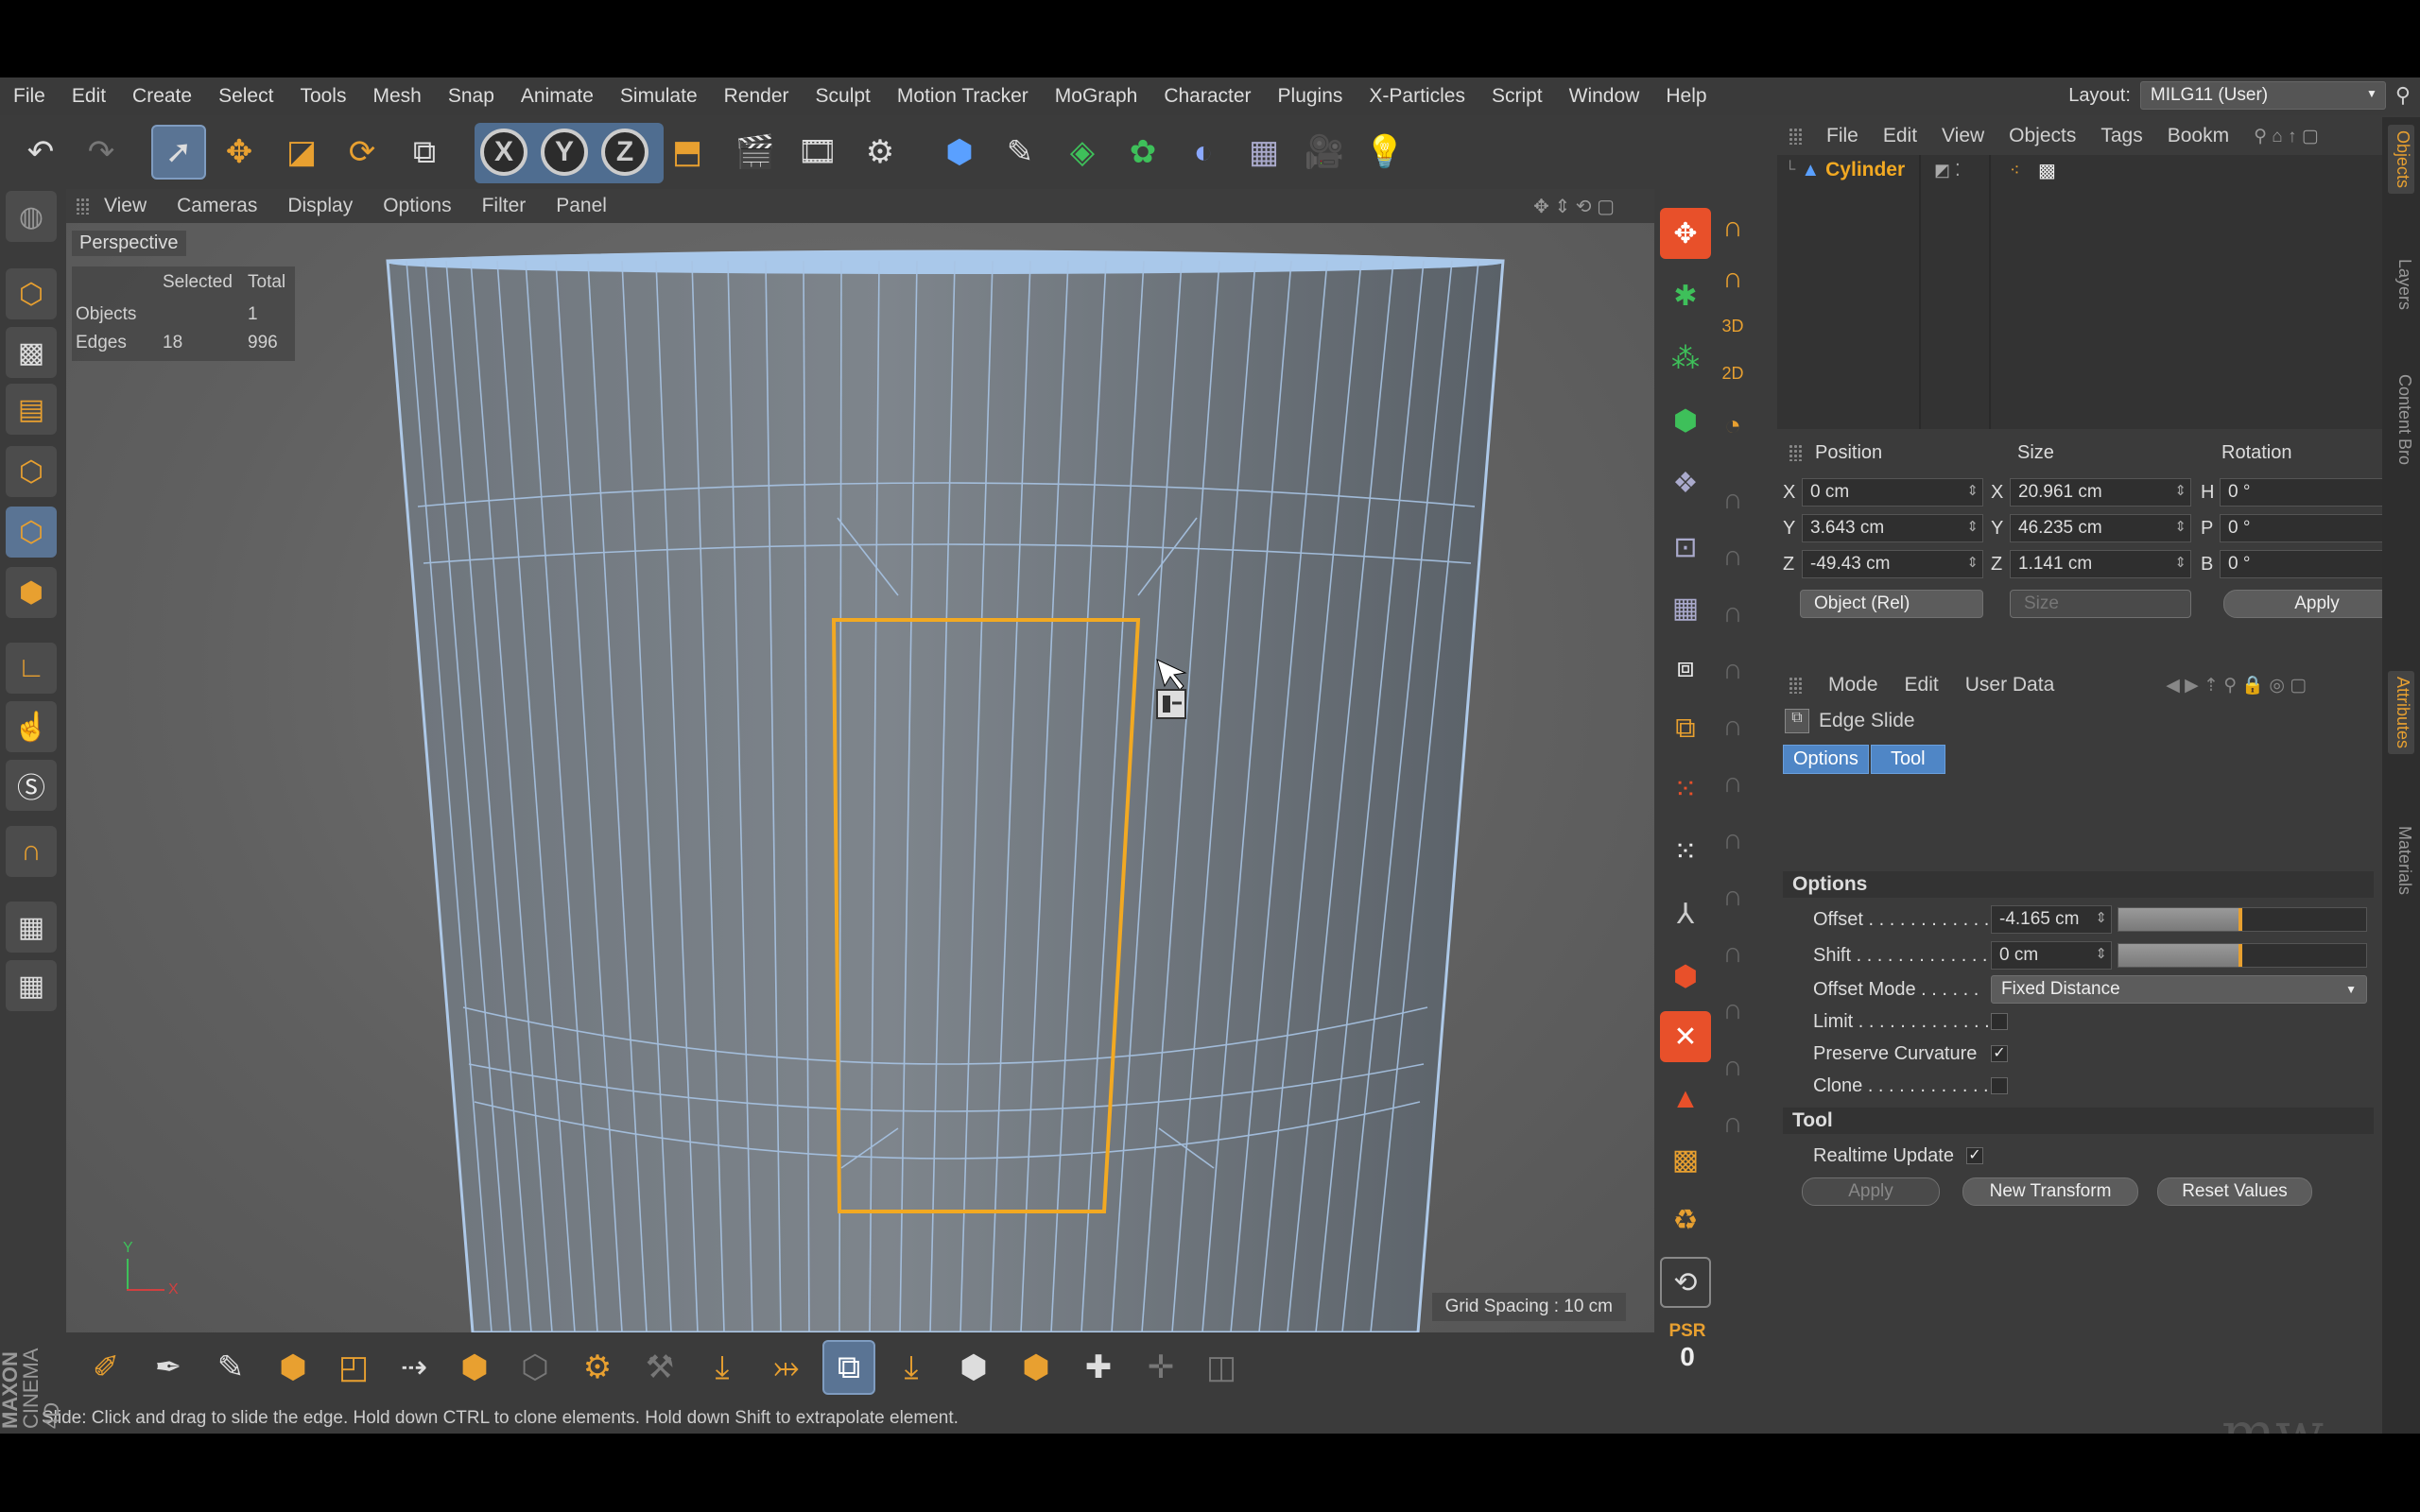  I want to click on pos-y-field: 3.643 cm, so click(1893, 528).